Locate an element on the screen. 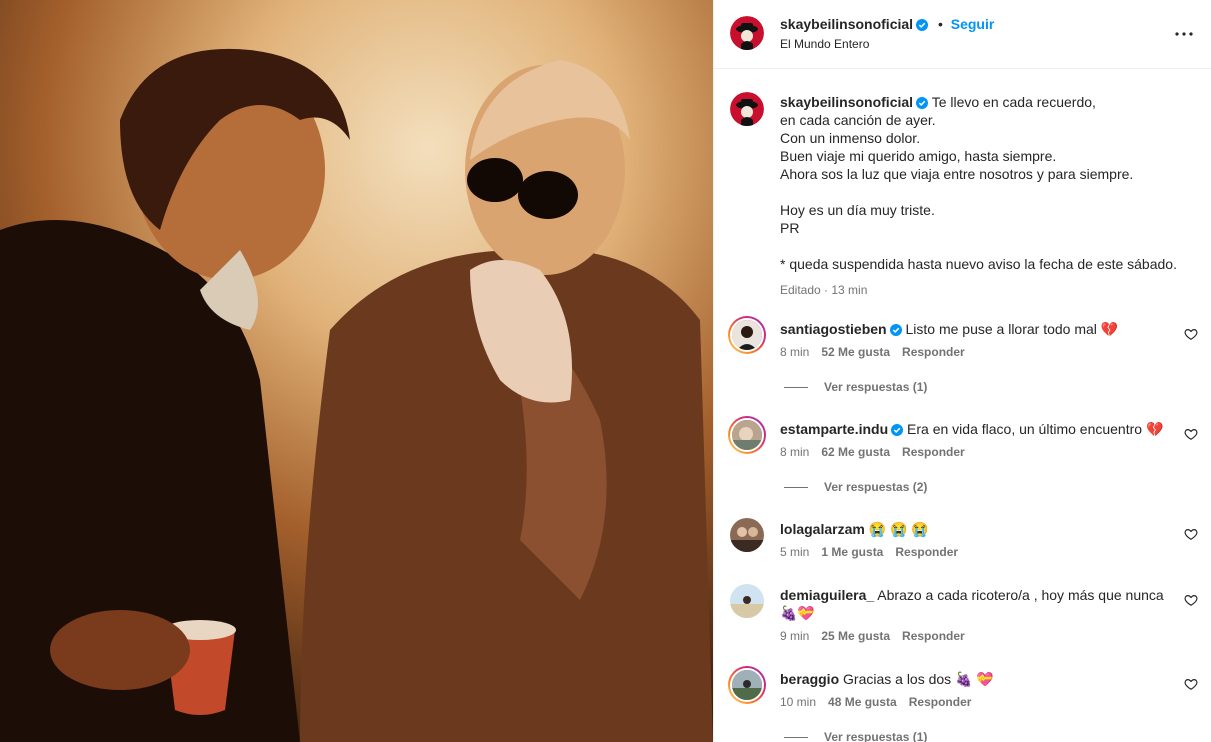 This screenshot has height=742, width=1211. comment-text: 😭 😭 😭 is located at coordinates (898, 529).